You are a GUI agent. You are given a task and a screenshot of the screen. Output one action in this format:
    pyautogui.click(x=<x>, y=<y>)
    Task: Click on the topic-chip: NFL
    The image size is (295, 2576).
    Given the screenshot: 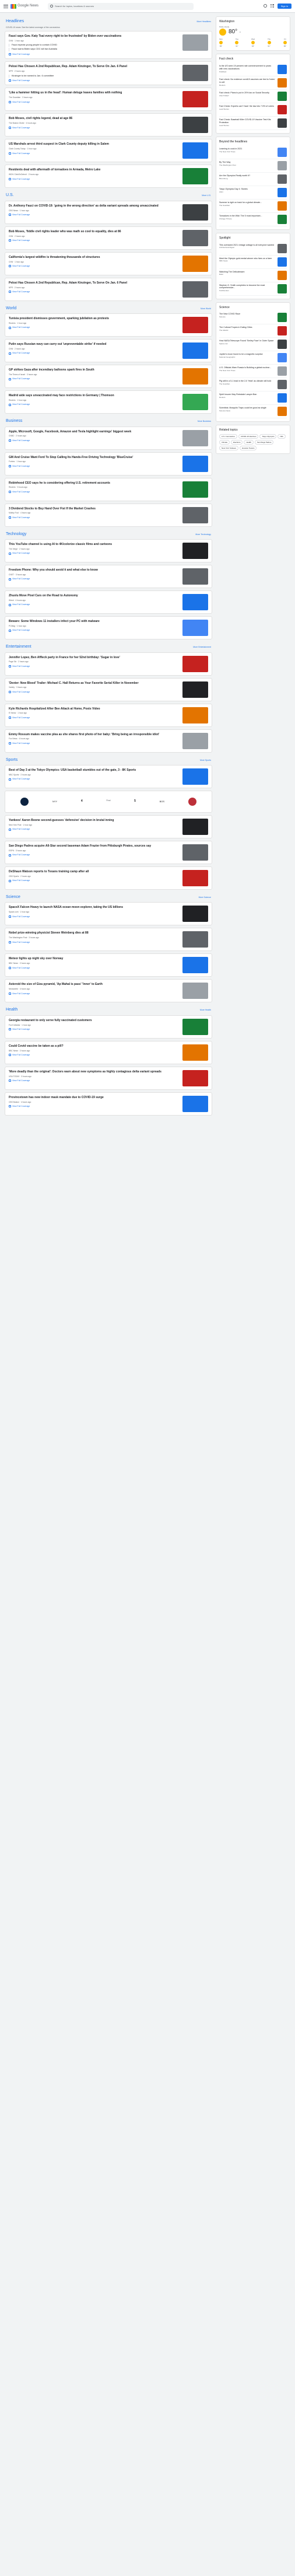 What is the action you would take?
    pyautogui.click(x=282, y=436)
    